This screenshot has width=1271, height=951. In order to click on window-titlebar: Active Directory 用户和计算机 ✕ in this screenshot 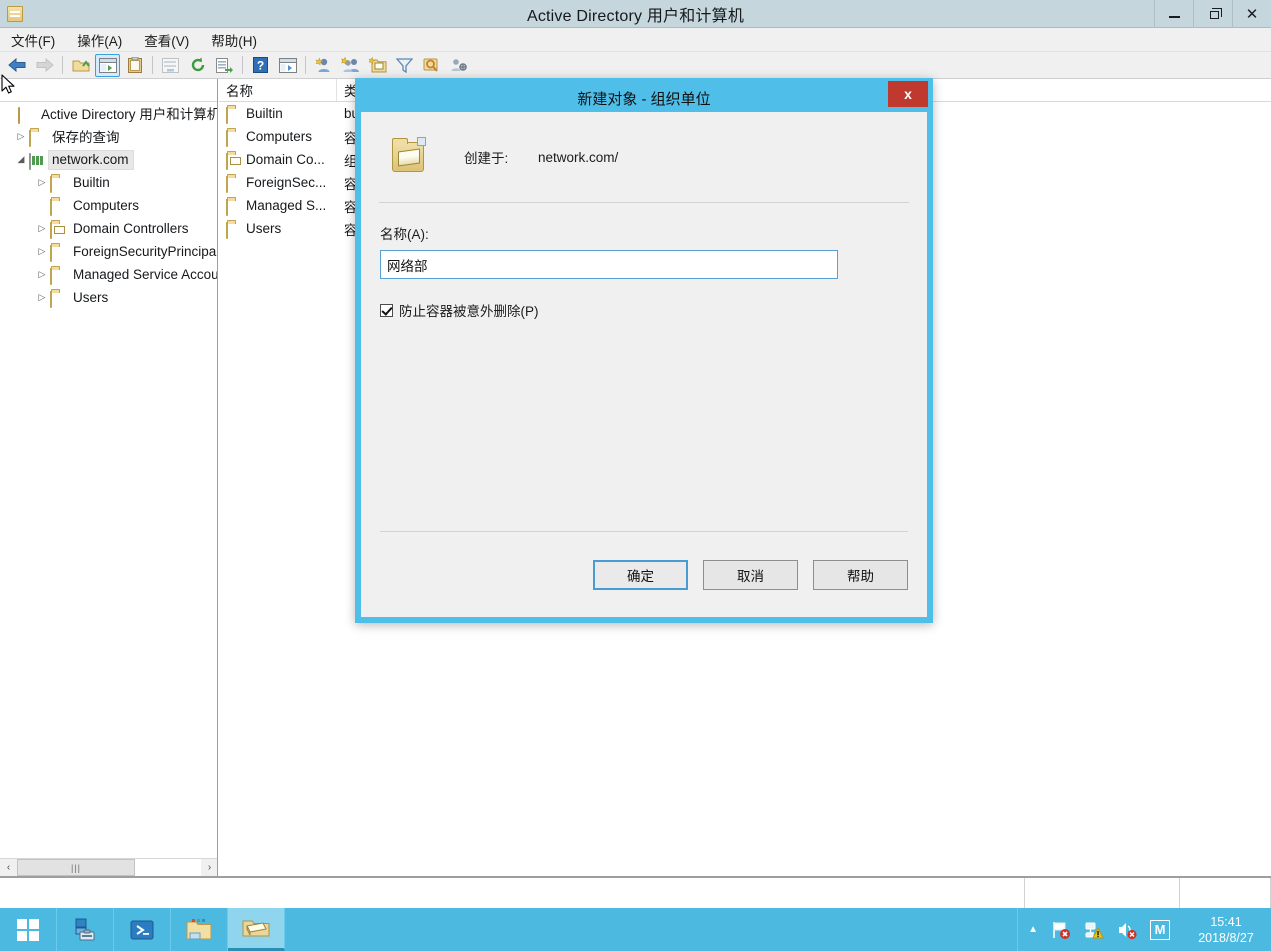, I will do `click(635, 14)`.